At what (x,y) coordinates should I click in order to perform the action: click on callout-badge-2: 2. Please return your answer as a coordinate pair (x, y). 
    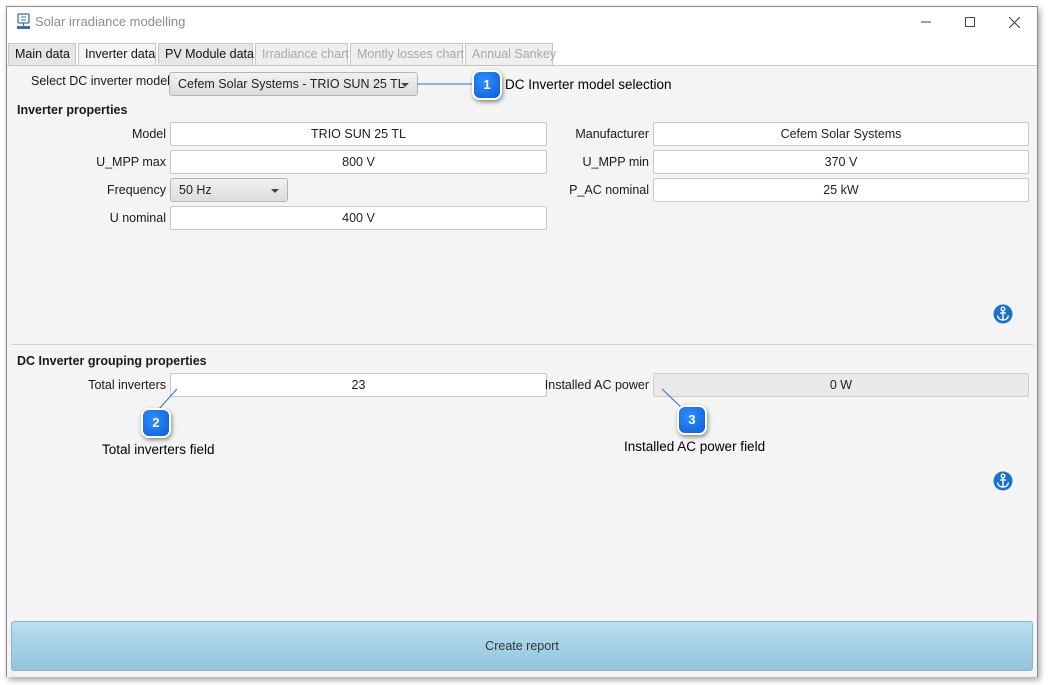
    Looking at the image, I should click on (156, 423).